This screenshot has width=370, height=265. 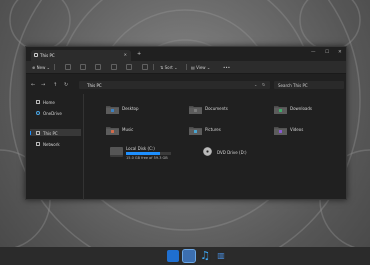 I want to click on folder-label: Documents, so click(x=216, y=108).